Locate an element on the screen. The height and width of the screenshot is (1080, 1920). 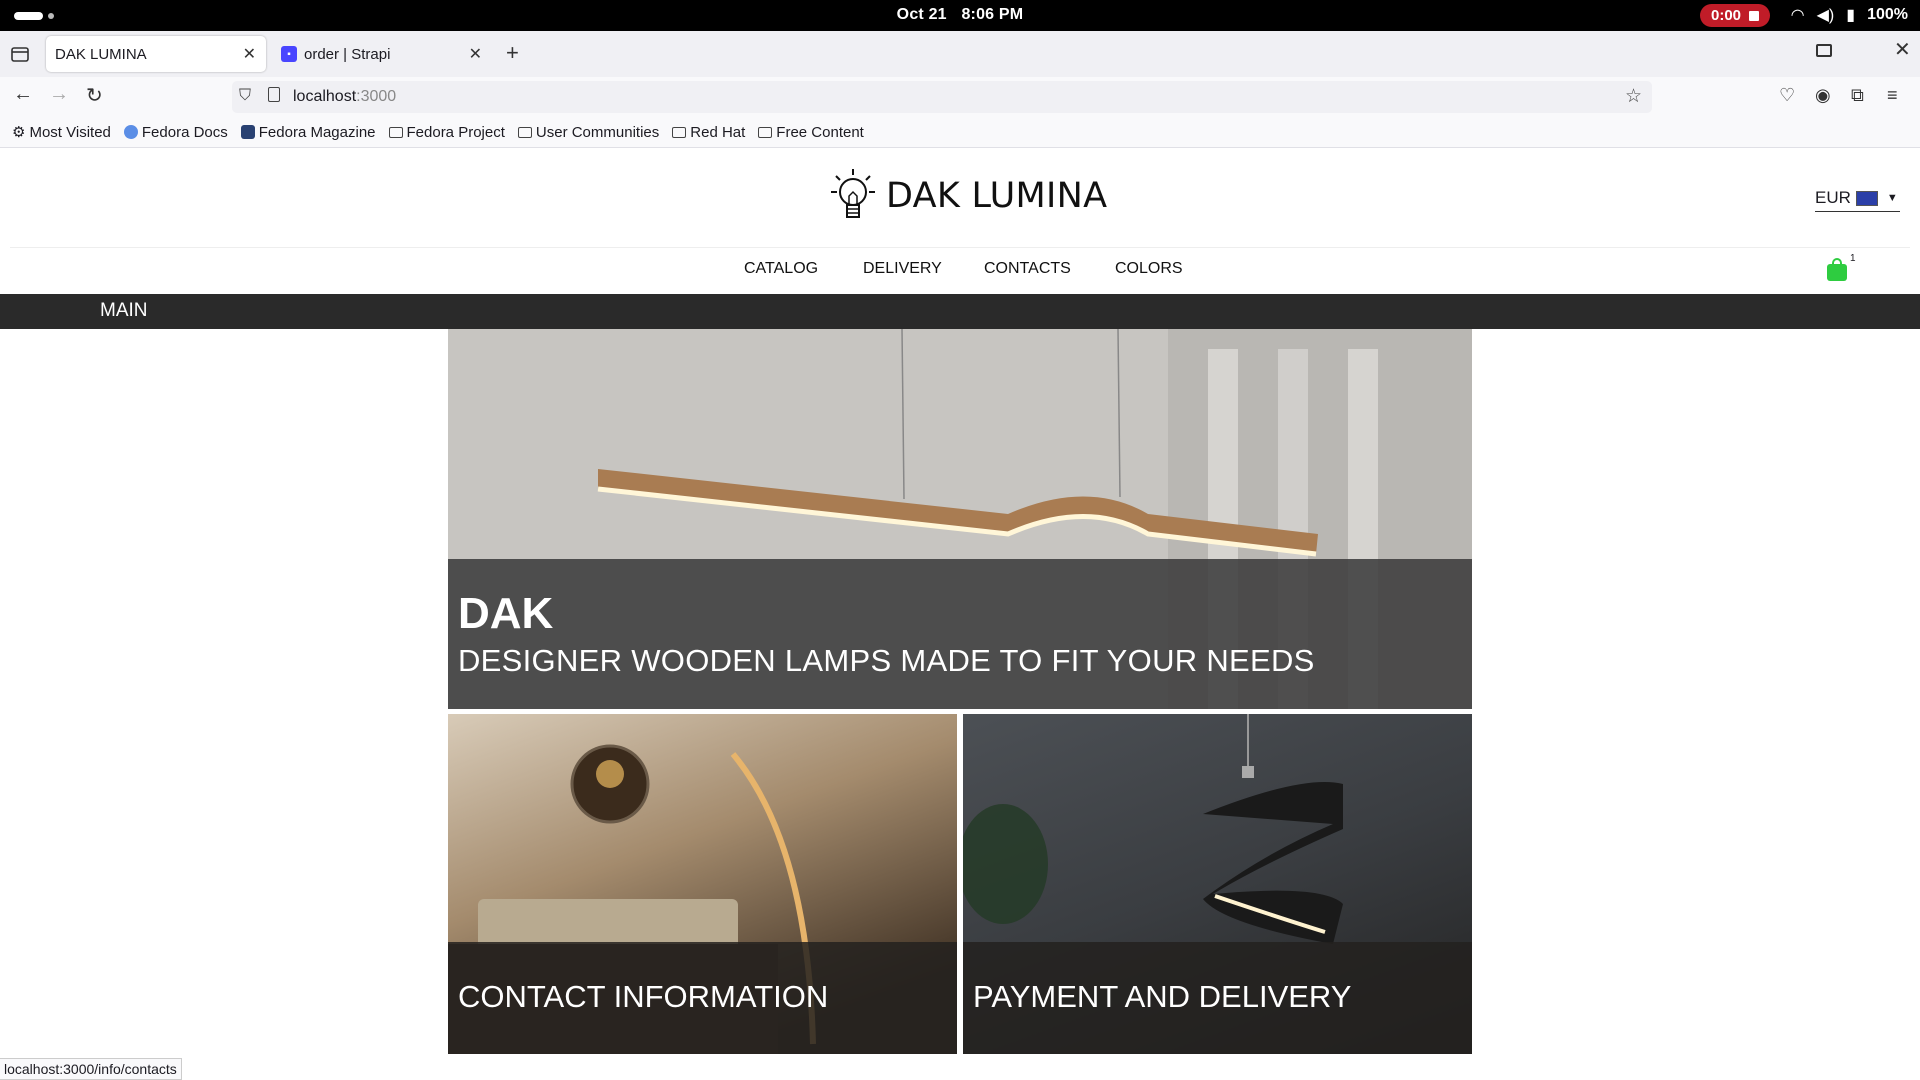
wifi-icon: ◠ is located at coordinates (1797, 15).